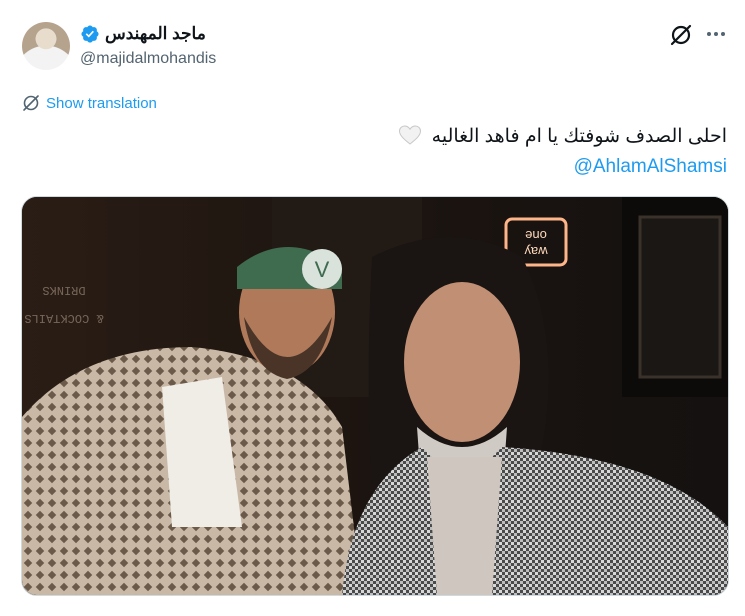 This screenshot has width=745, height=616. Describe the element at coordinates (148, 59) in the screenshot. I see `user-handle: @majidalmohandis` at that location.